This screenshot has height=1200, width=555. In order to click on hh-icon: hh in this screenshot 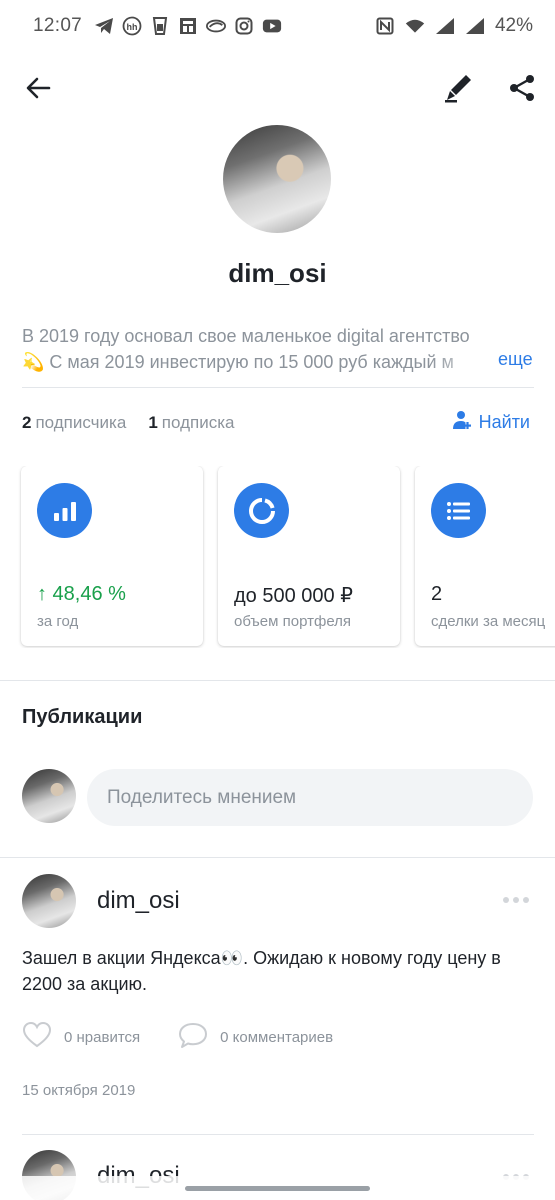, I will do `click(132, 26)`.